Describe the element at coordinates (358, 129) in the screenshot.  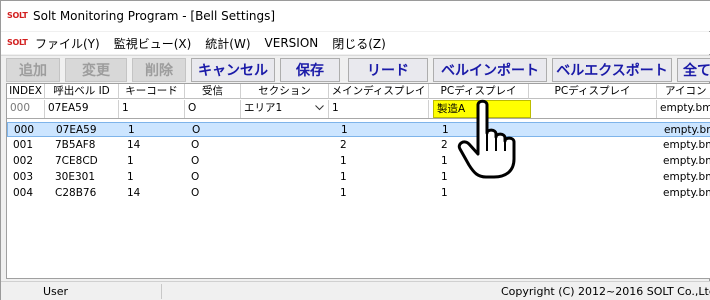
I see `table-row: 000 07EA59 1 O 1 1 empty.bmp` at that location.